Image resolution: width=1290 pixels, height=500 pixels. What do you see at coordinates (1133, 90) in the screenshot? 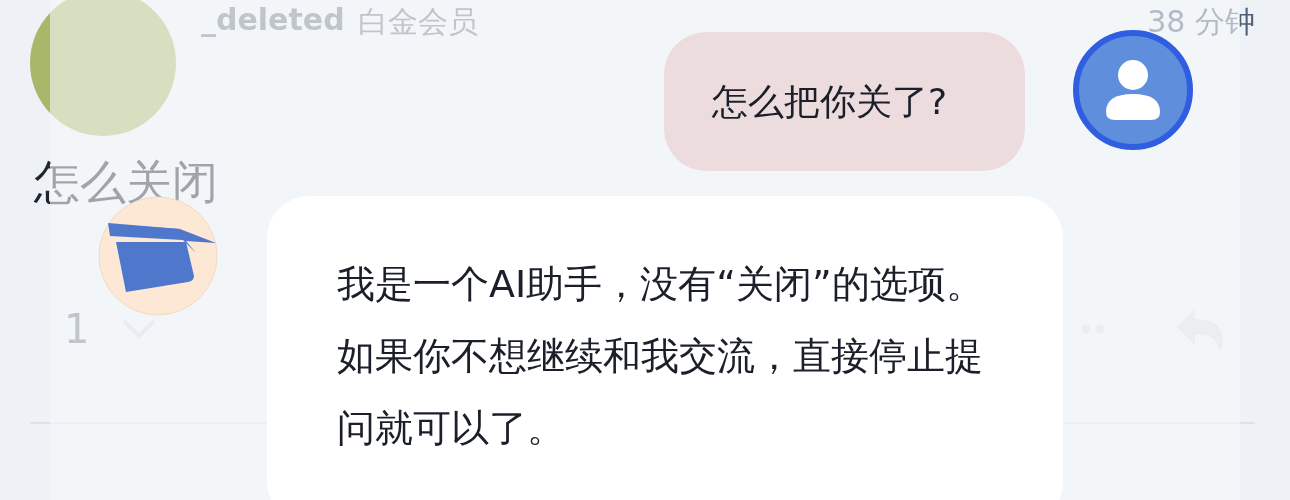
I see `user-avatar-icon` at bounding box center [1133, 90].